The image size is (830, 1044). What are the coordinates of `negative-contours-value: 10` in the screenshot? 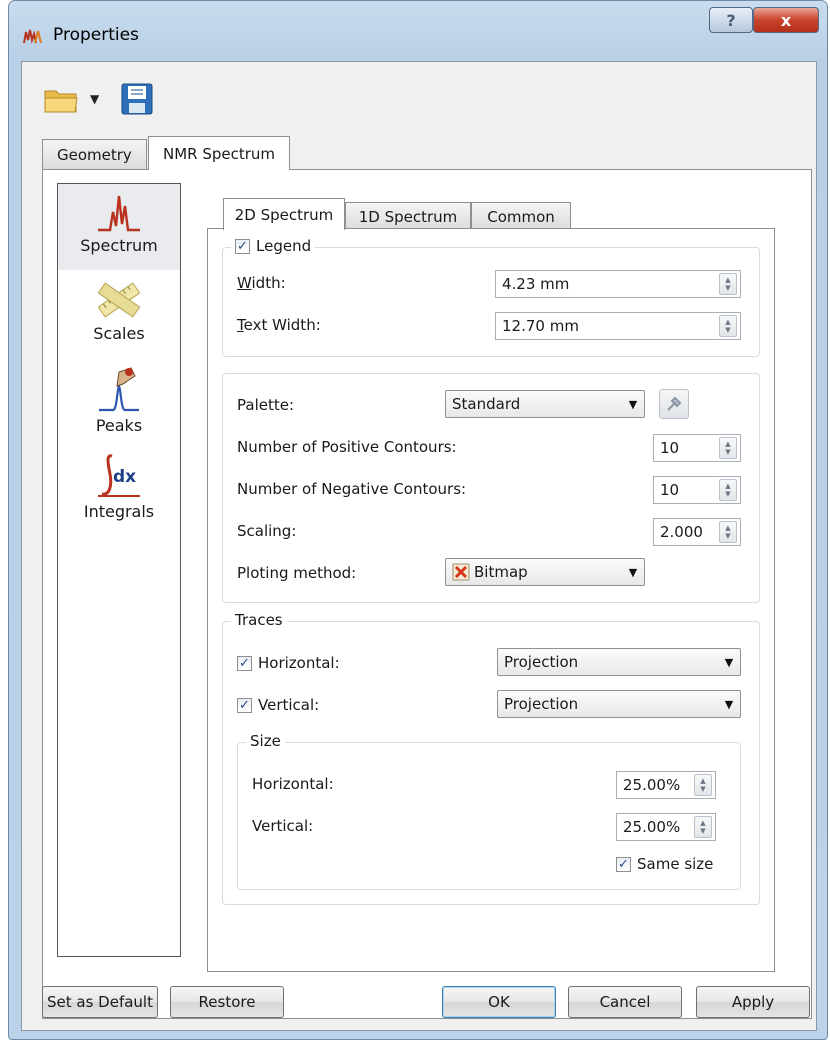 It's located at (670, 490).